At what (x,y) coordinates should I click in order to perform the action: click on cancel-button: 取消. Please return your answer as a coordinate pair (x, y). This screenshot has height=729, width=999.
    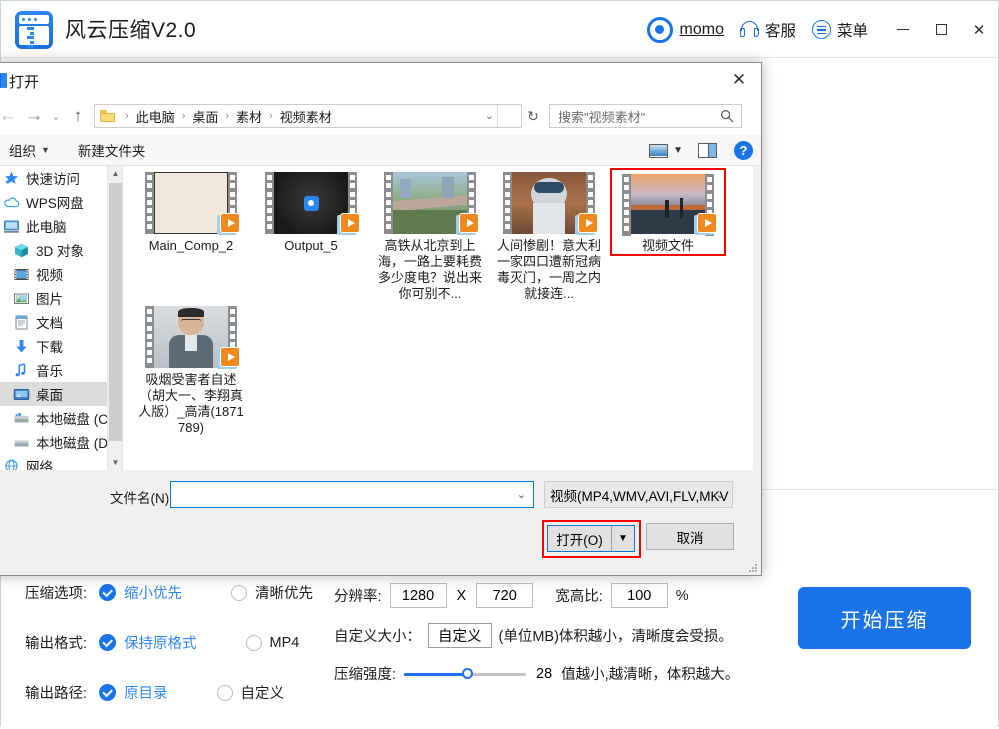
    Looking at the image, I should click on (690, 536).